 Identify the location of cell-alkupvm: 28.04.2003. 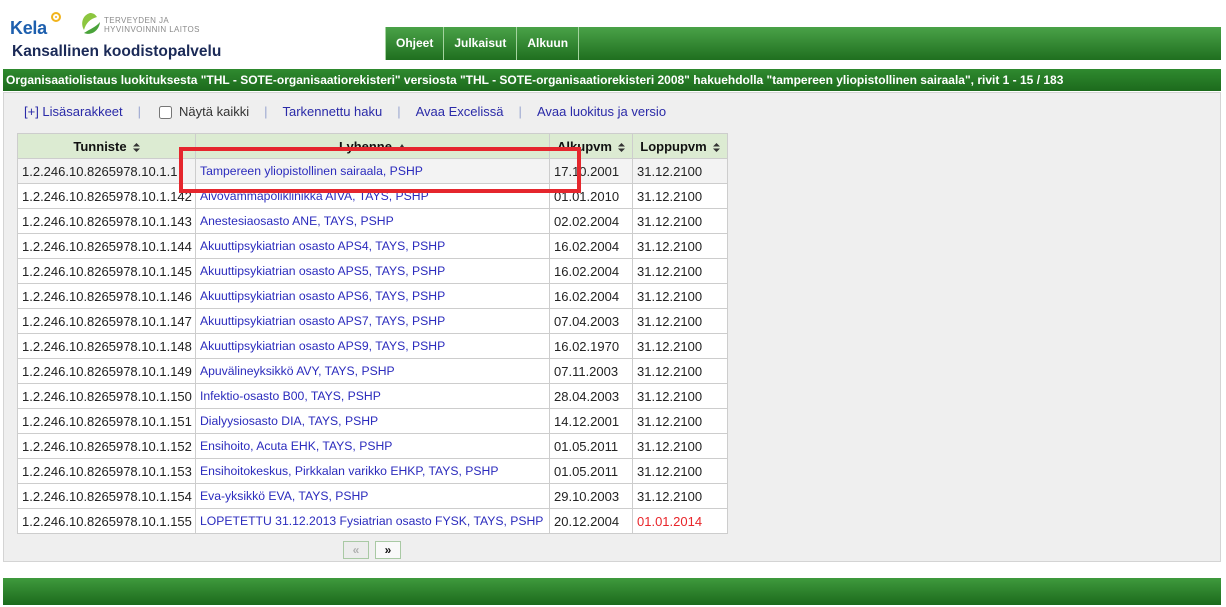
(591, 396).